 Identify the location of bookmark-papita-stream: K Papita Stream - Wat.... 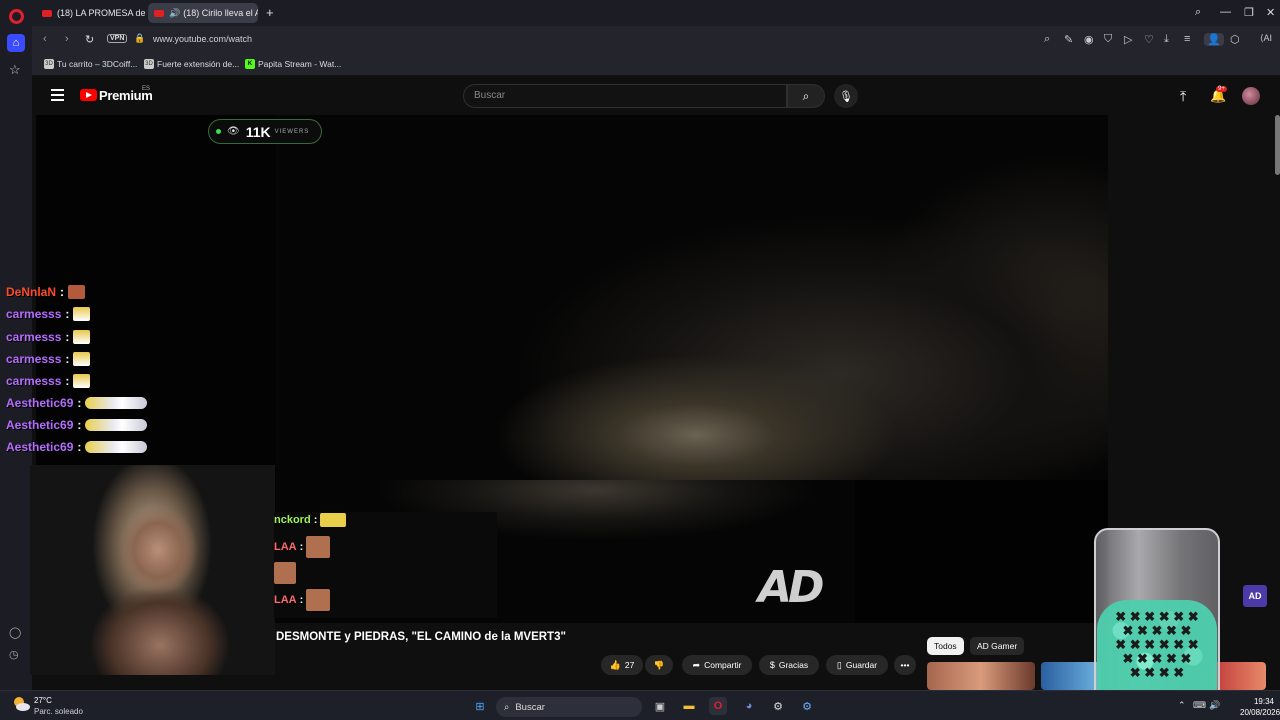
(293, 64).